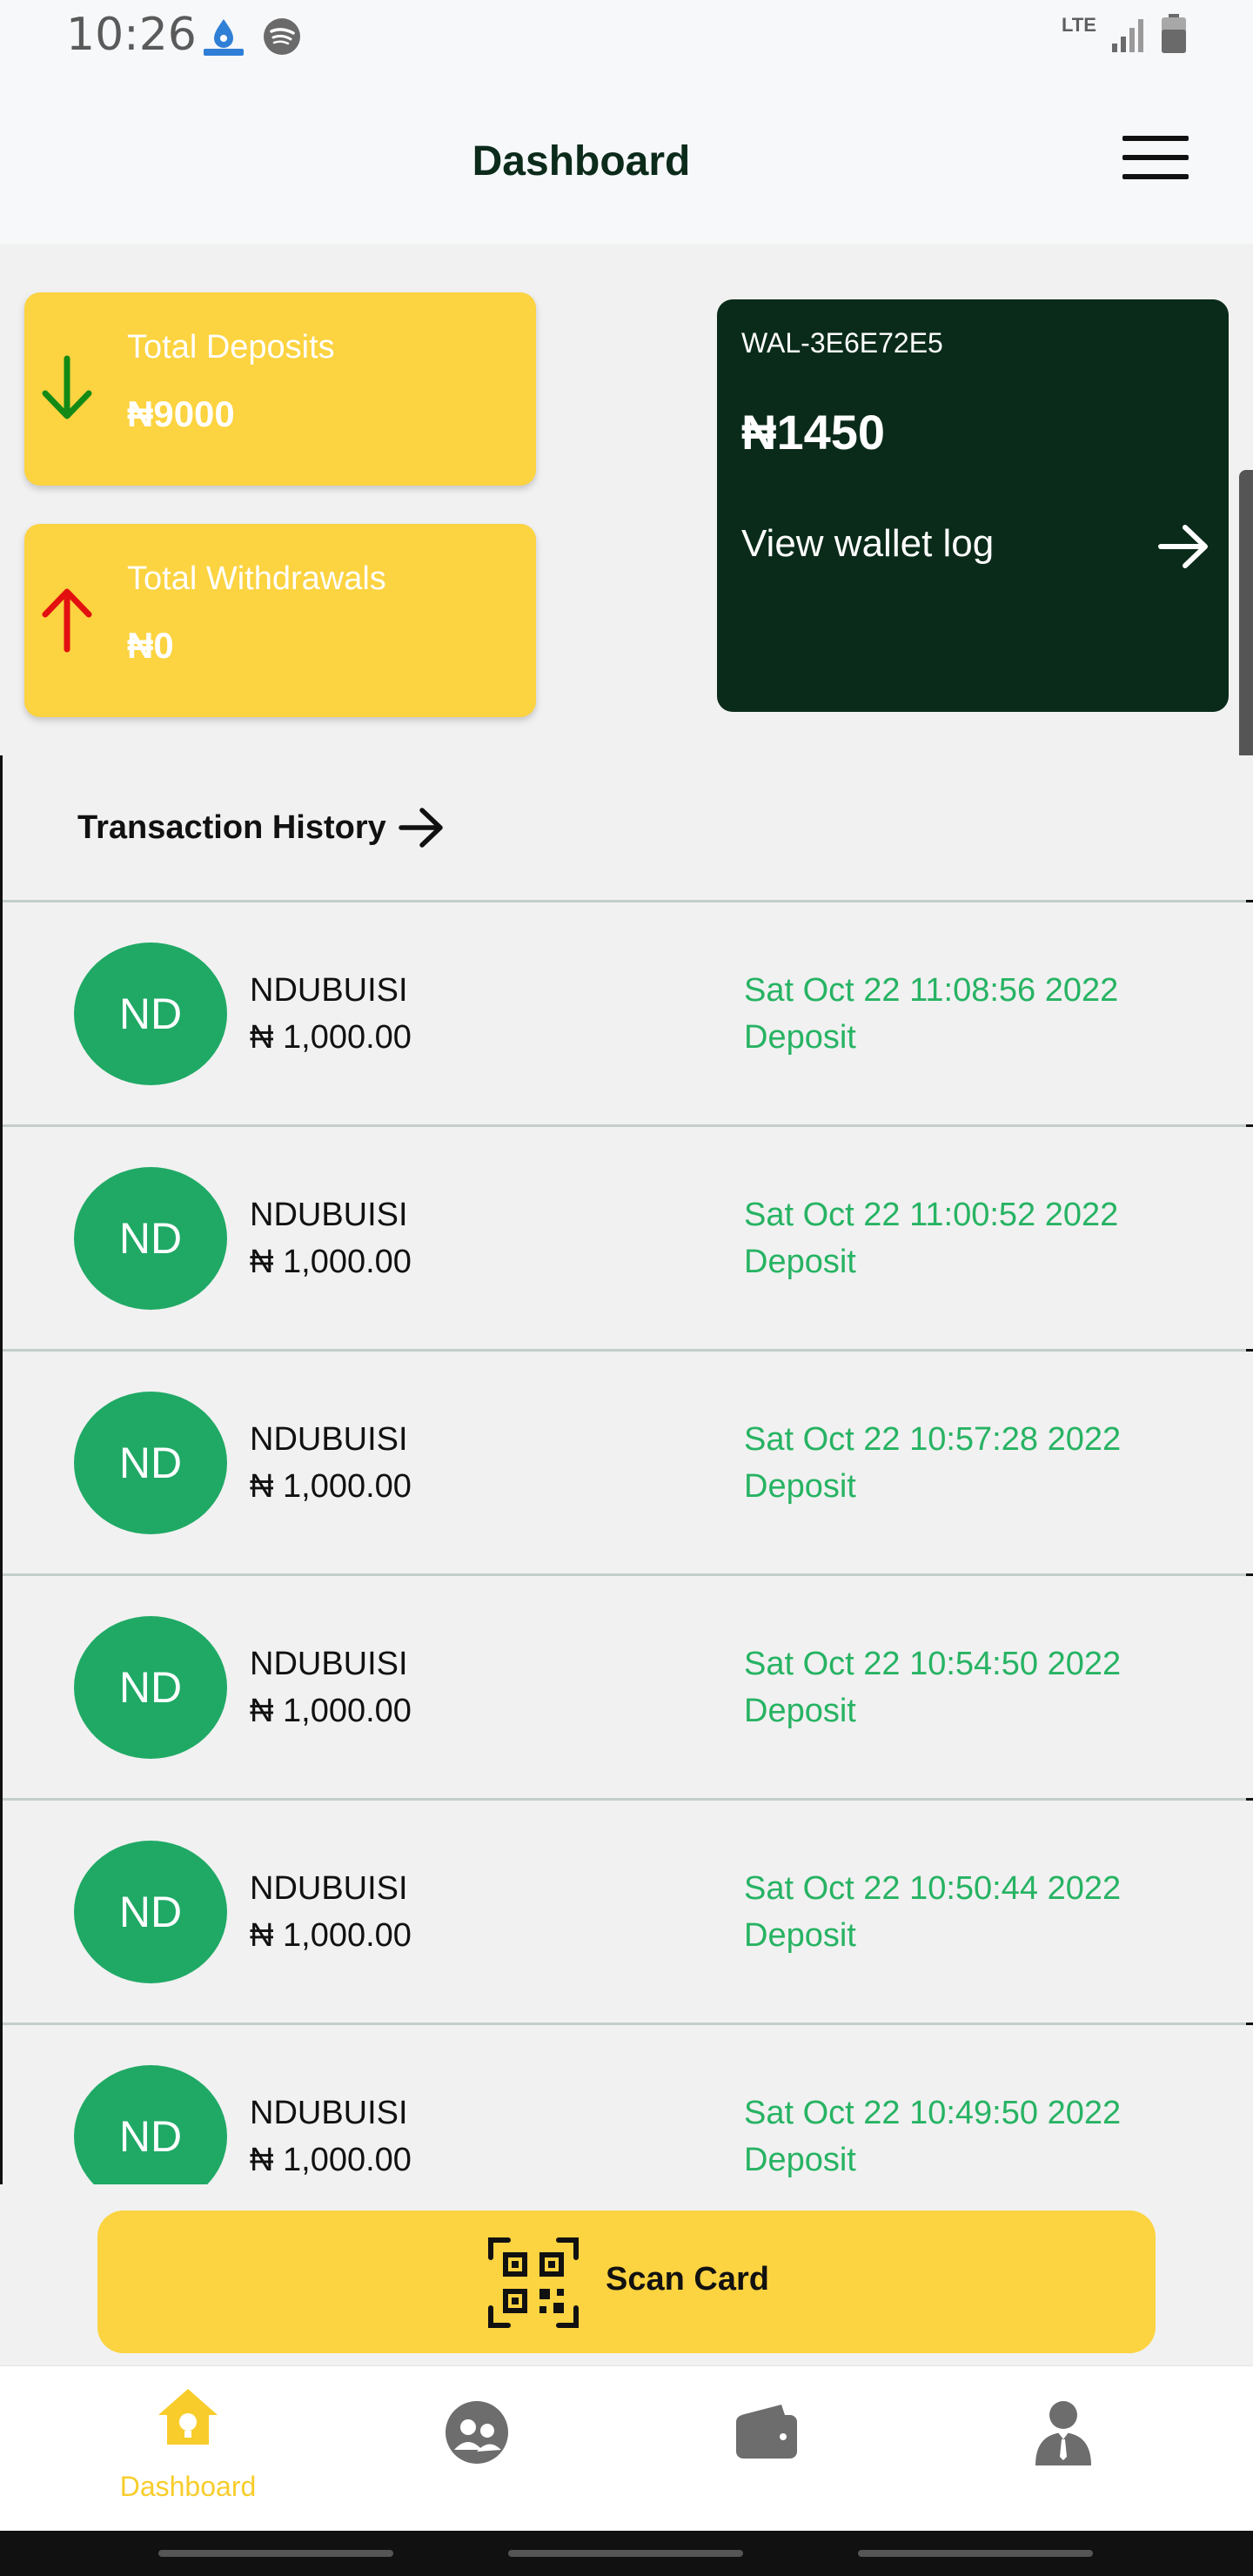  Describe the element at coordinates (813, 432) in the screenshot. I see `wallet-balance: ₦1450` at that location.